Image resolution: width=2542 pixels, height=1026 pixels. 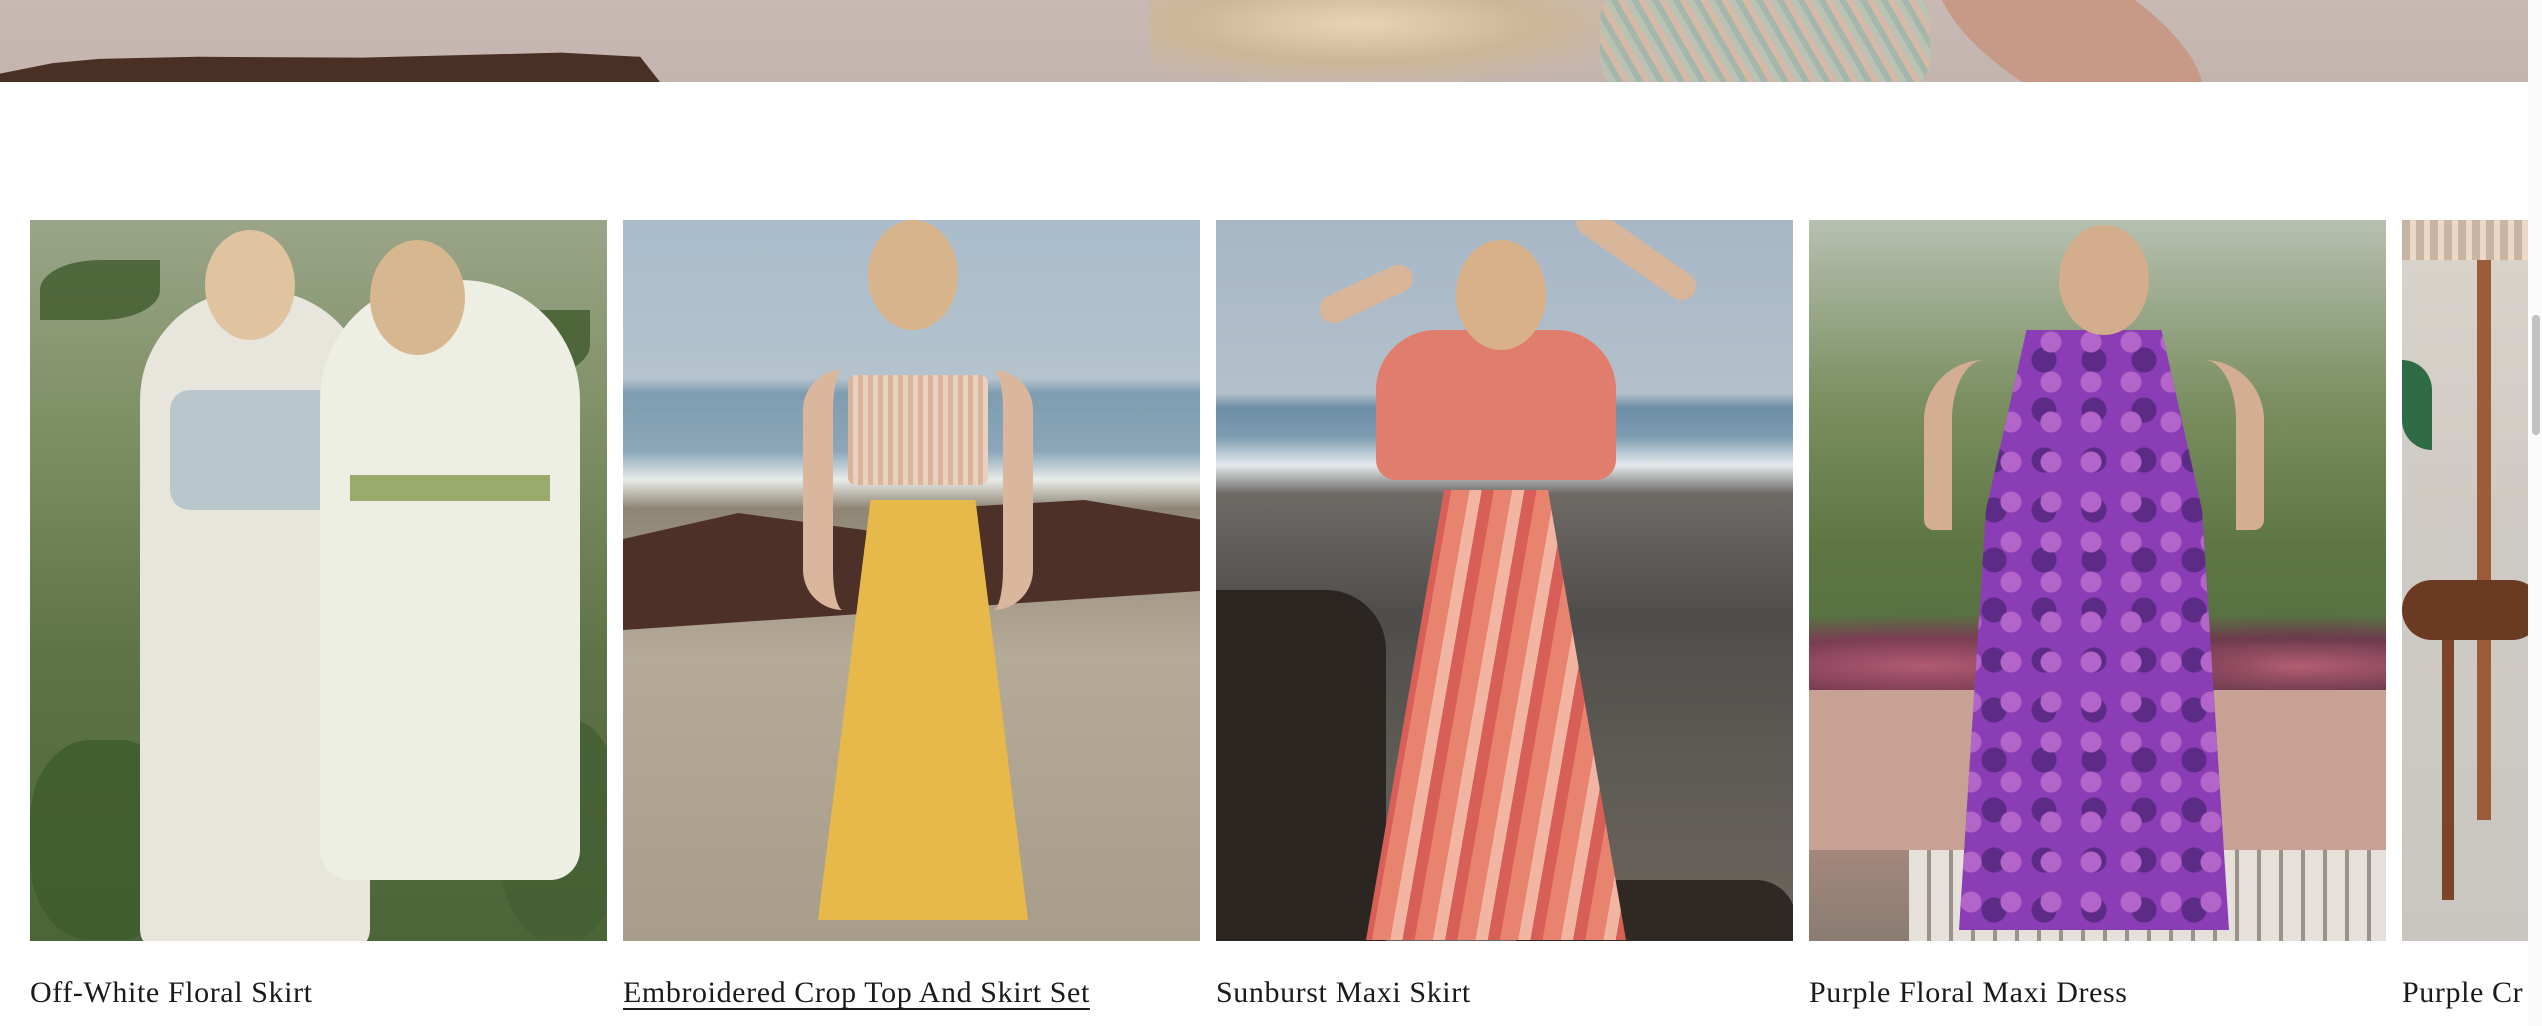 What do you see at coordinates (2535, 513) in the screenshot?
I see `scrollbar` at bounding box center [2535, 513].